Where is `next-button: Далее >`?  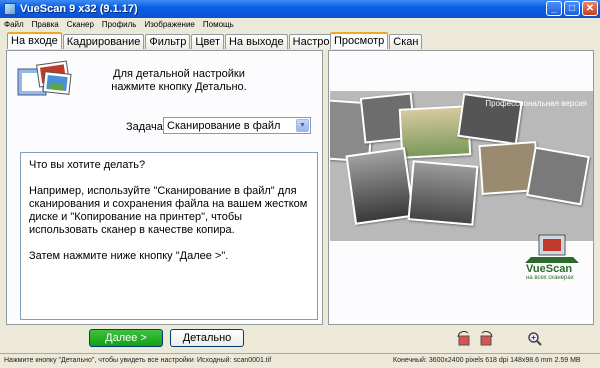
next-button: Далее > is located at coordinates (126, 338).